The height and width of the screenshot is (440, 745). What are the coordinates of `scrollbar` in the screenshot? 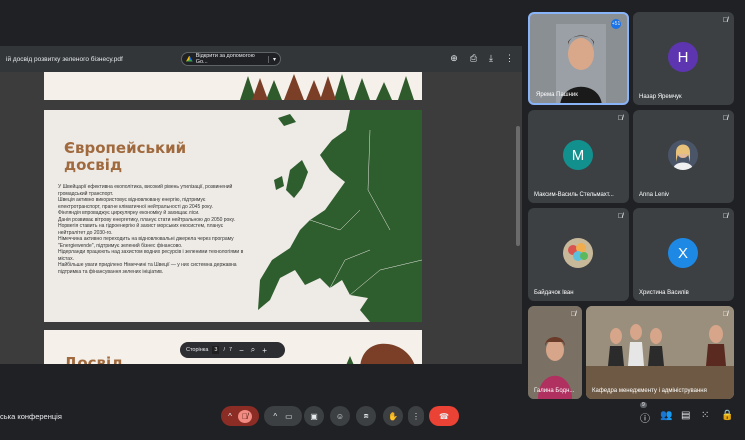 It's located at (518, 186).